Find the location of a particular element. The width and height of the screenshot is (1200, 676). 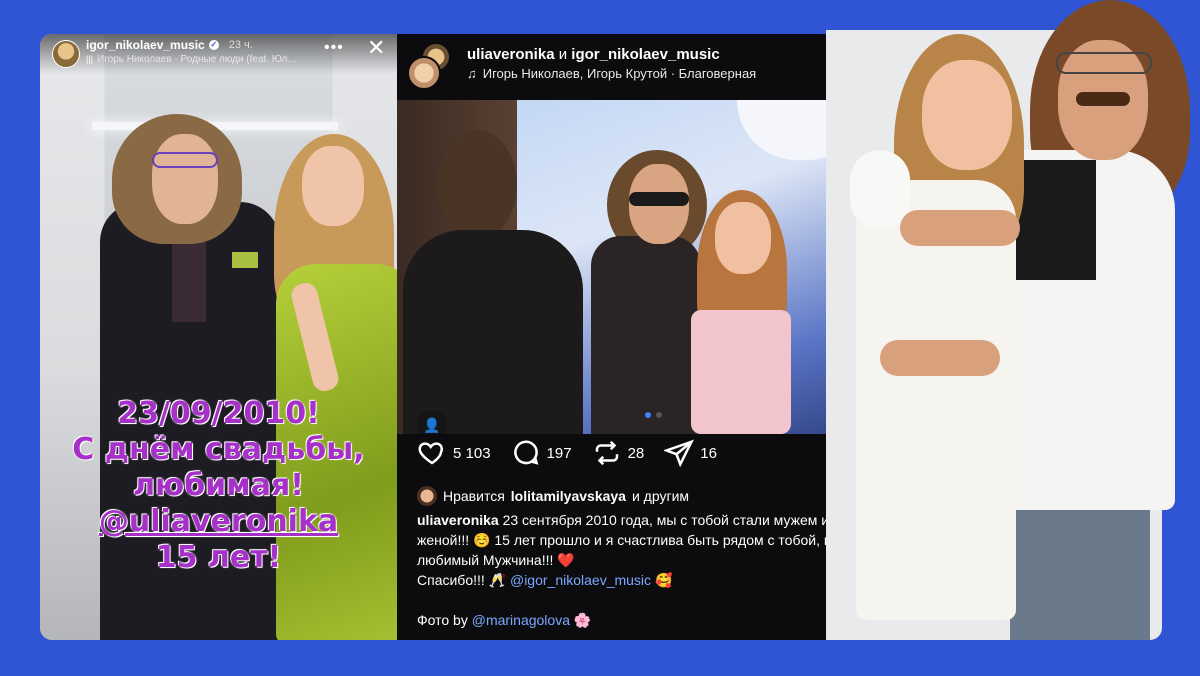

photo-credit: Фото by @marinagolova 🌸 is located at coordinates (504, 620).